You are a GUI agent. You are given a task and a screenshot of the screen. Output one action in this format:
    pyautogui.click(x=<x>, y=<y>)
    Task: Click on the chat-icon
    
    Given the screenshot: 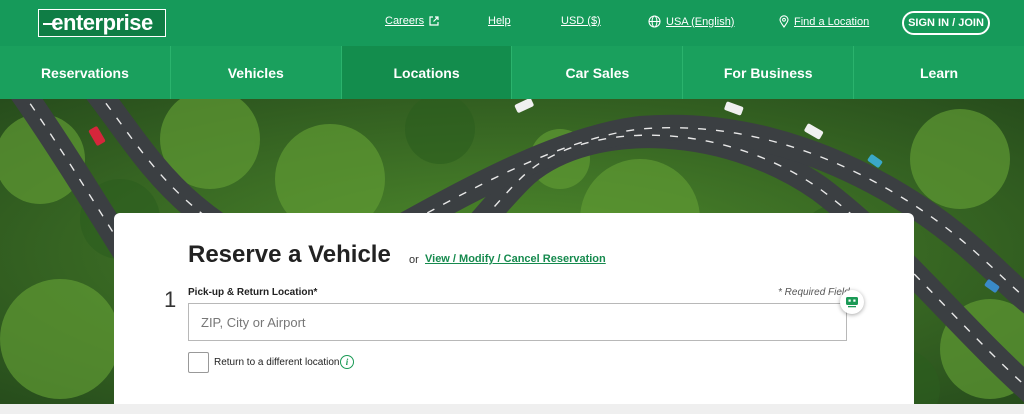 What is the action you would take?
    pyautogui.click(x=852, y=302)
    